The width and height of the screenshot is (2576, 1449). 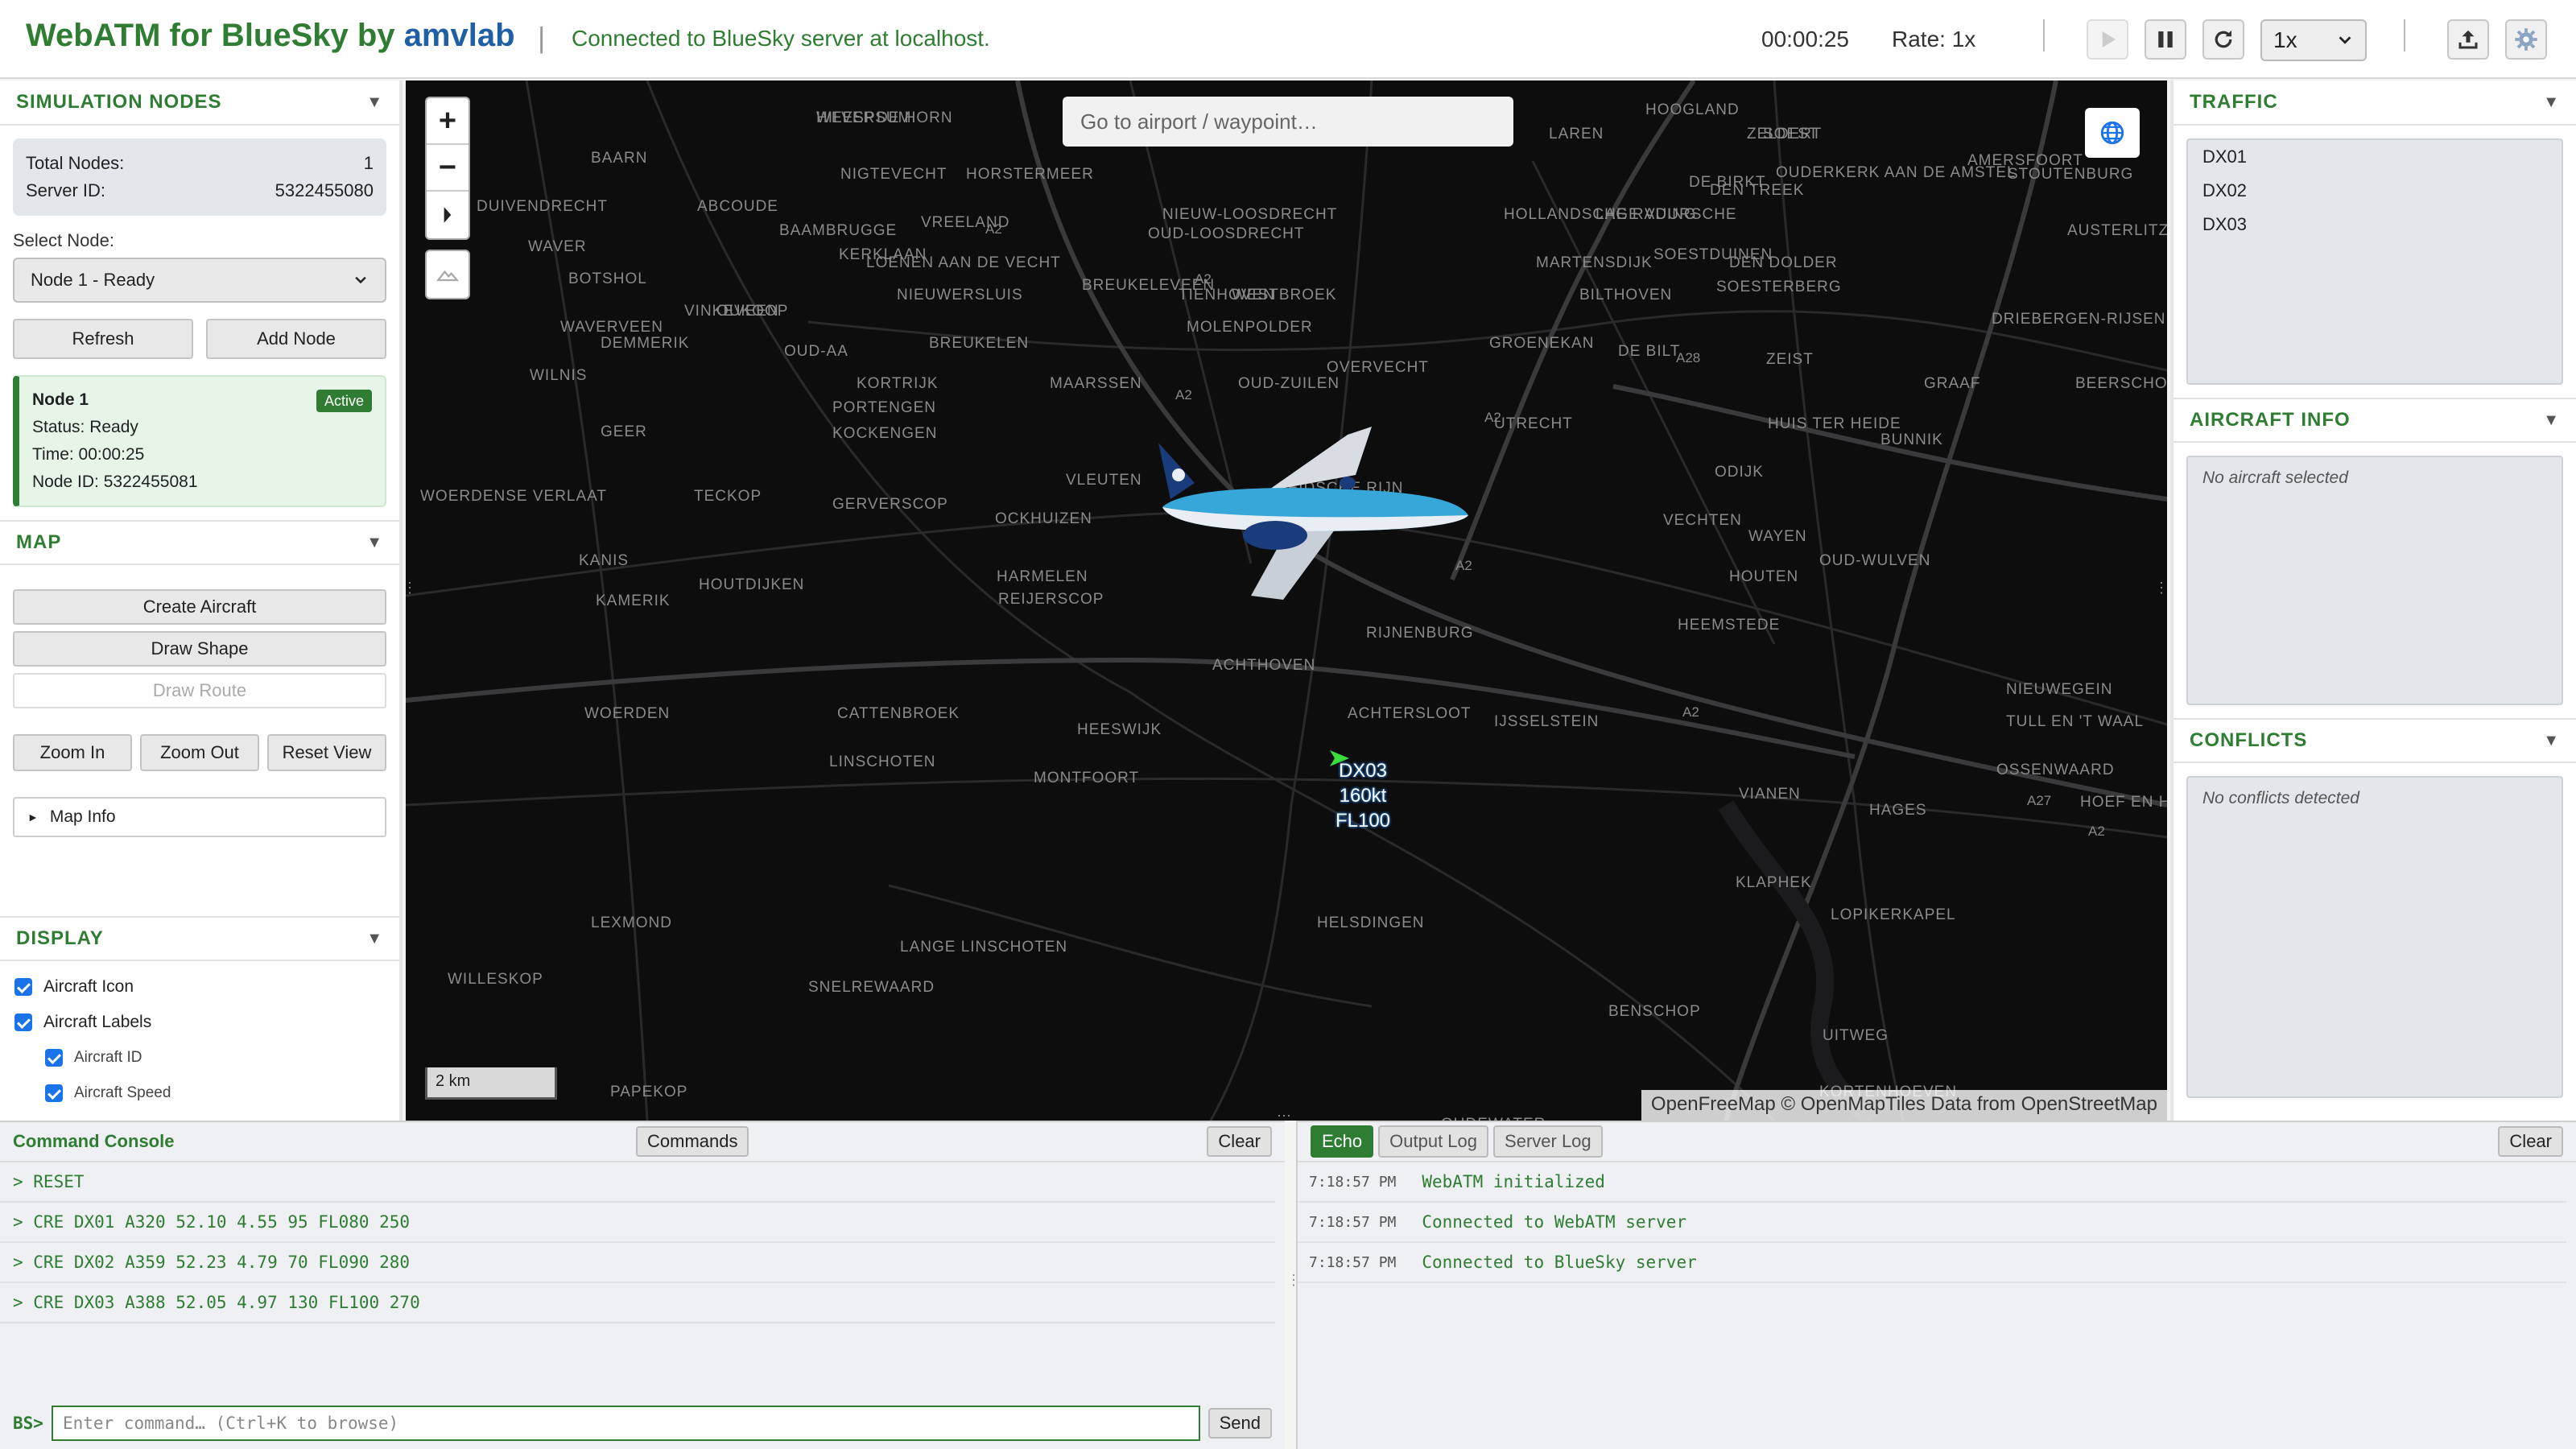 I want to click on aircraft-labels-option: Aircraft Labels, so click(x=199, y=1022).